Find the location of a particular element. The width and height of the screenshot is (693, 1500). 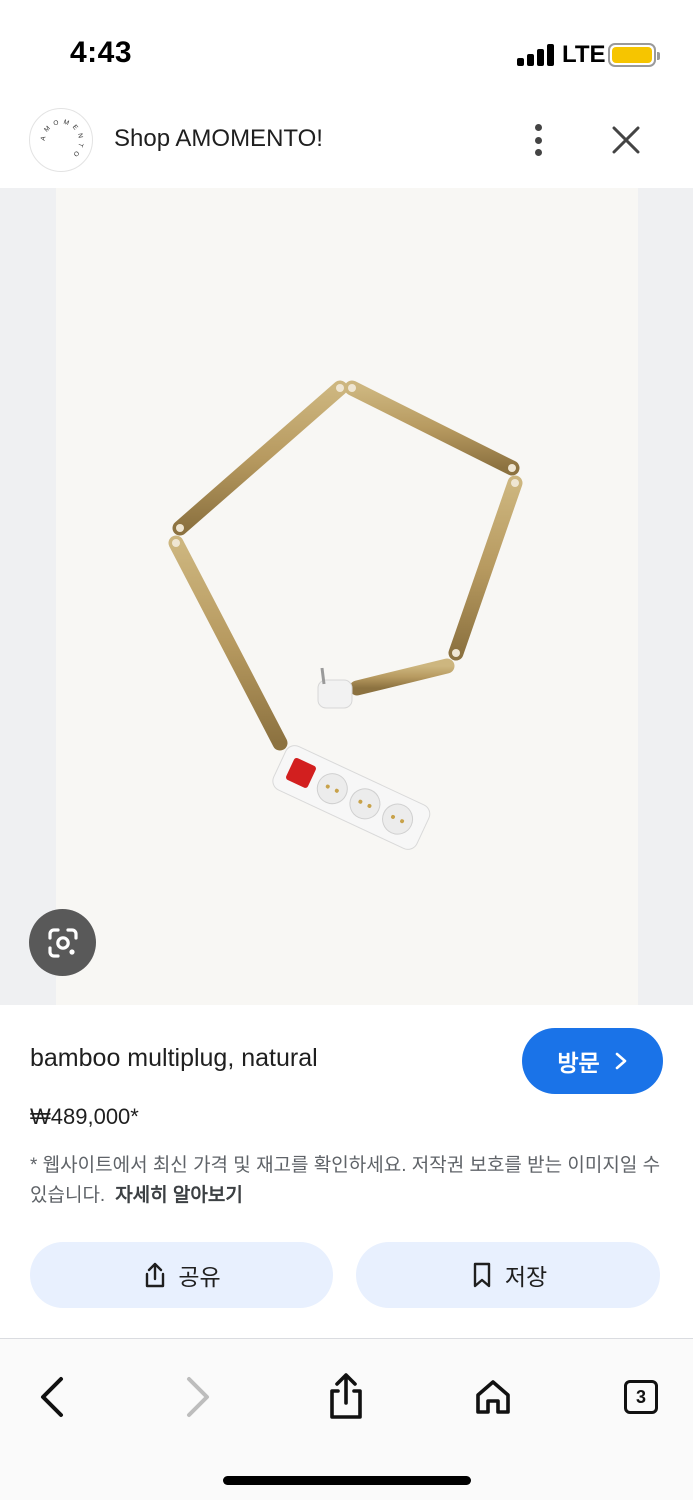

browser-toolbar: 3 is located at coordinates (346, 1419).